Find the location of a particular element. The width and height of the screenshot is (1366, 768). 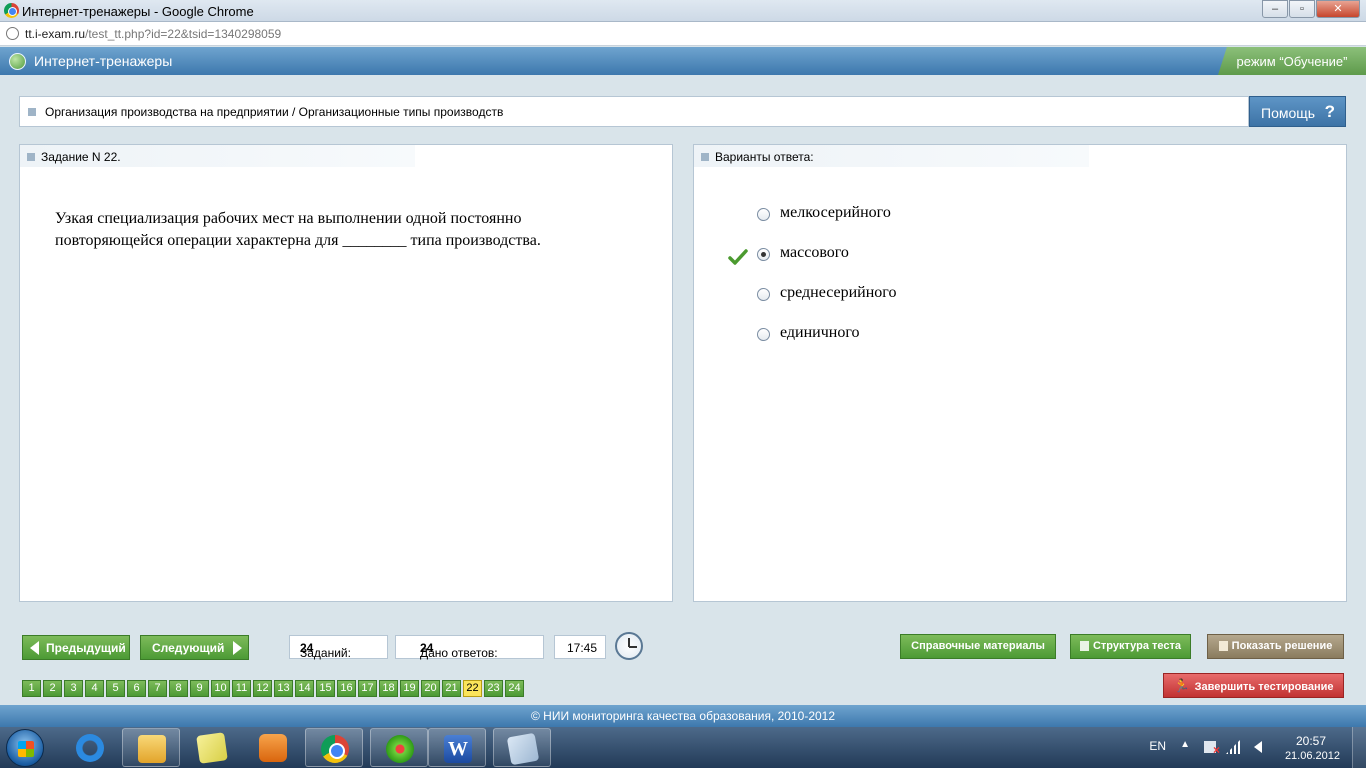

finish-label: Завершить тестирование is located at coordinates (1264, 687).